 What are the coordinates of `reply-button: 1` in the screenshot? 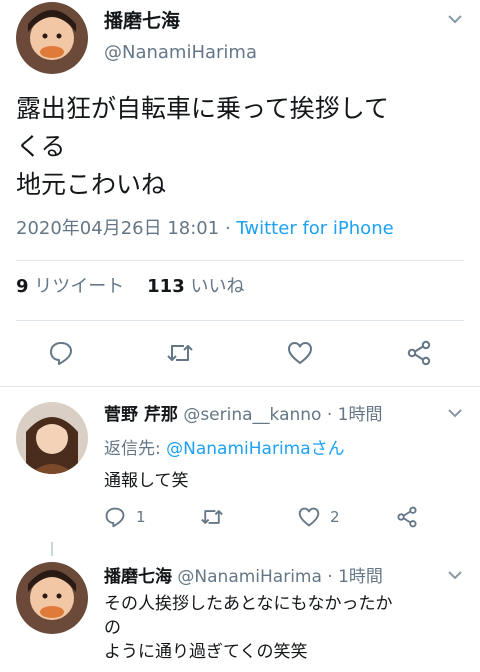 It's located at (125, 517).